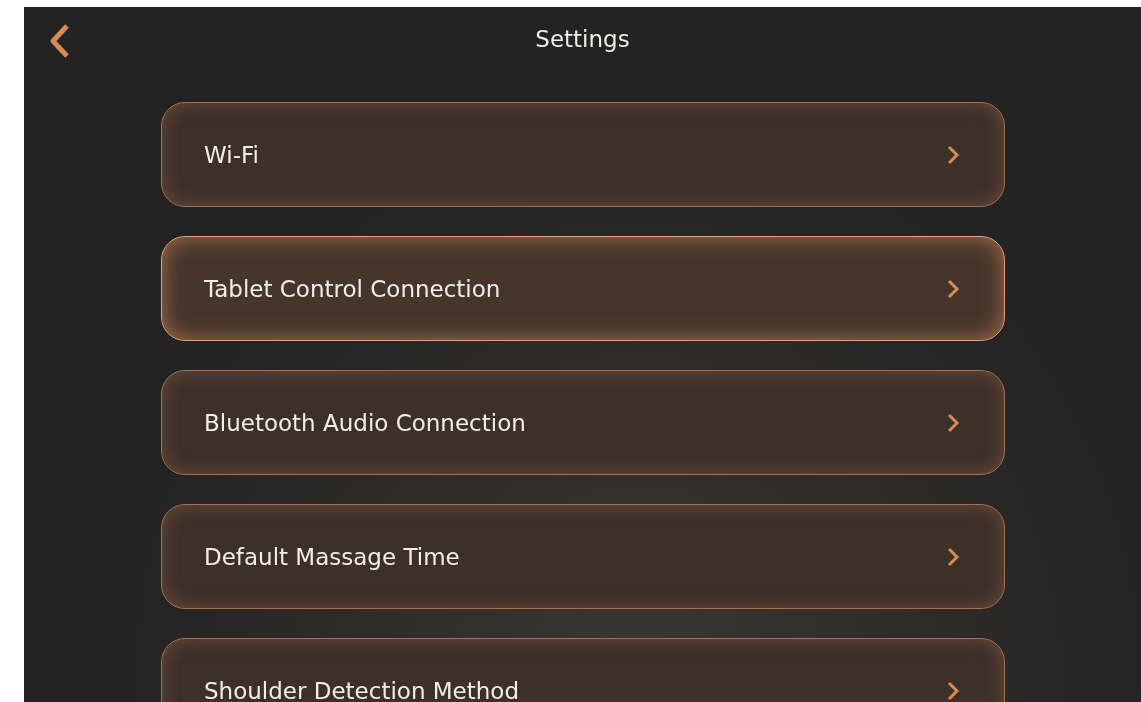 Image resolution: width=1141 pixels, height=702 pixels. I want to click on settings-item: Bluetooth Audio Connection, so click(583, 422).